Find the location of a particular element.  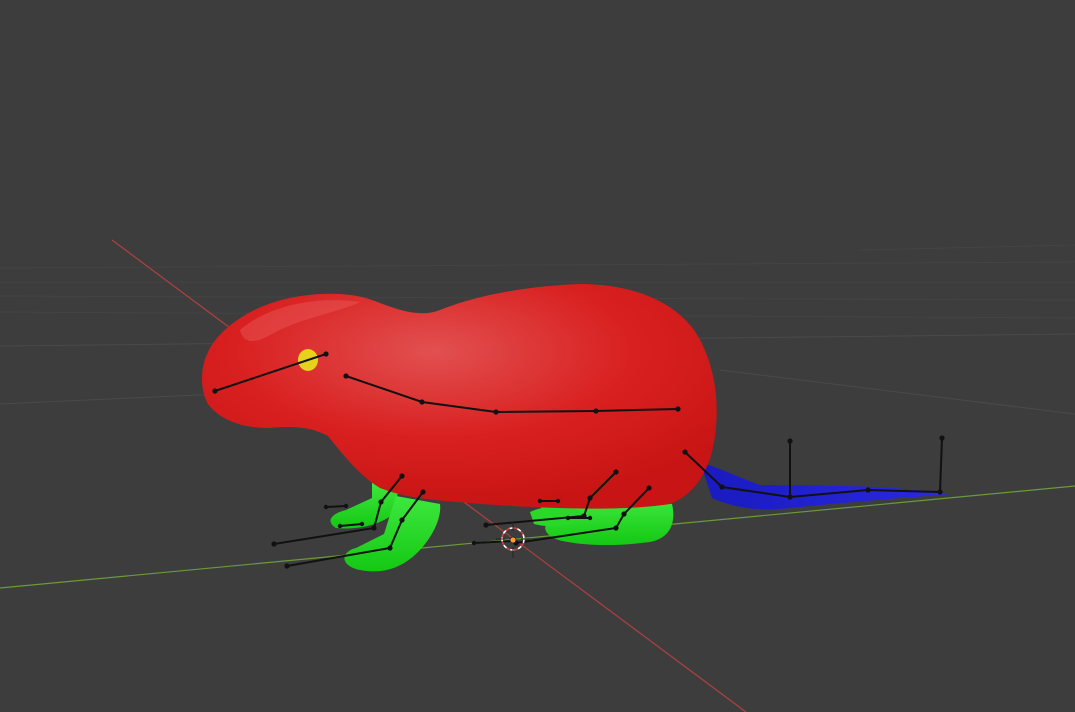

bone-root is located at coordinates (493, 542).